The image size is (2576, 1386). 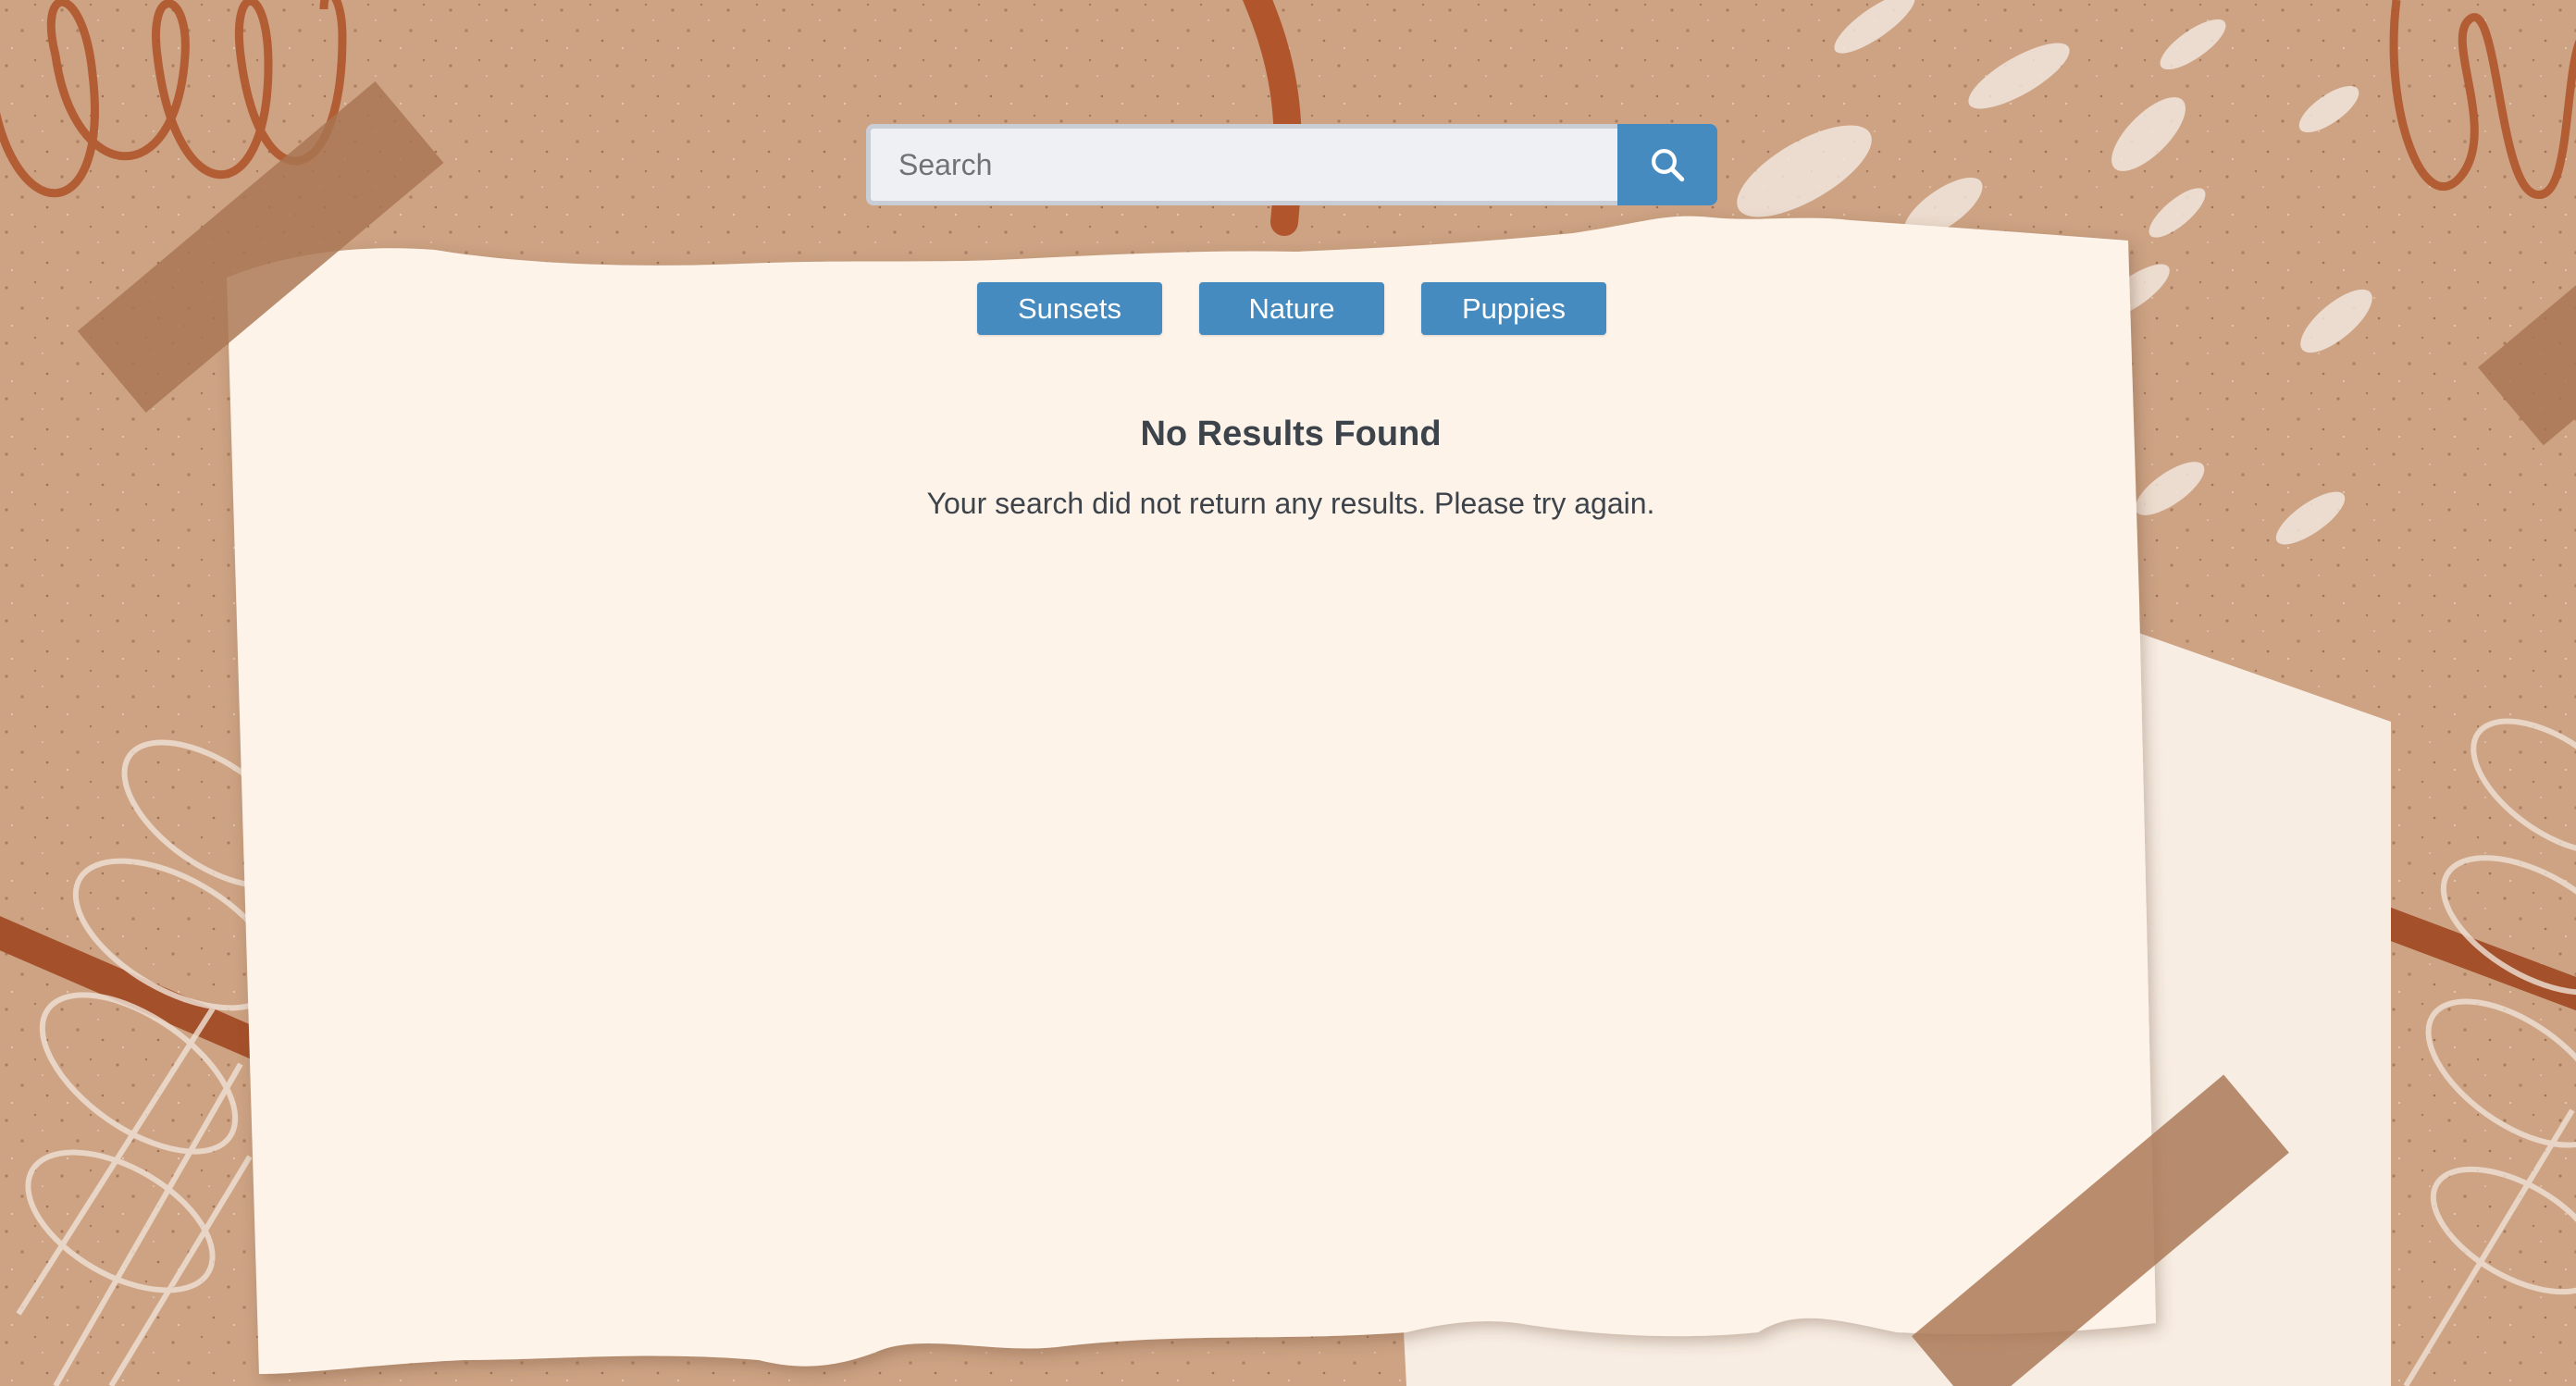 I want to click on category-button-nature: Nature, so click(x=1292, y=308).